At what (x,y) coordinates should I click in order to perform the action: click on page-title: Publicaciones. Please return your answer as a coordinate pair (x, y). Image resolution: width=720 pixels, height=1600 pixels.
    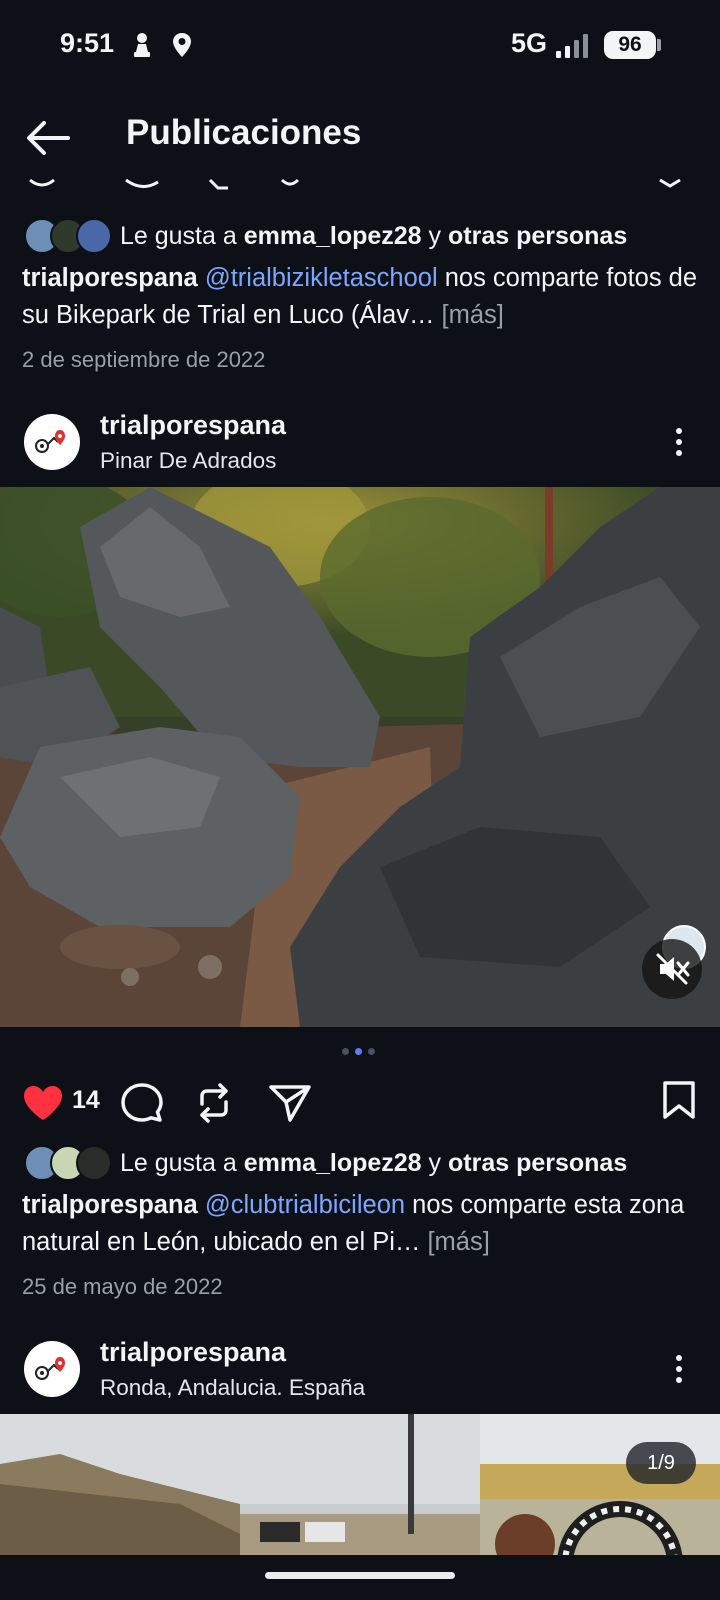
    Looking at the image, I should click on (244, 132).